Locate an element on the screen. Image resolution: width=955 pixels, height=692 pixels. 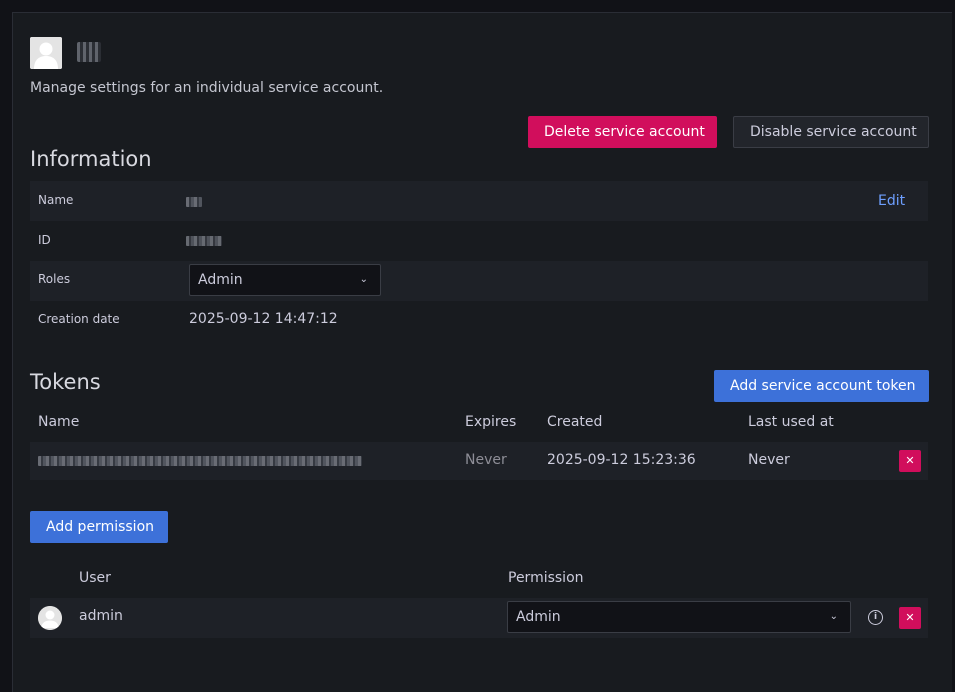
edit-name-link: Edit is located at coordinates (891, 201).